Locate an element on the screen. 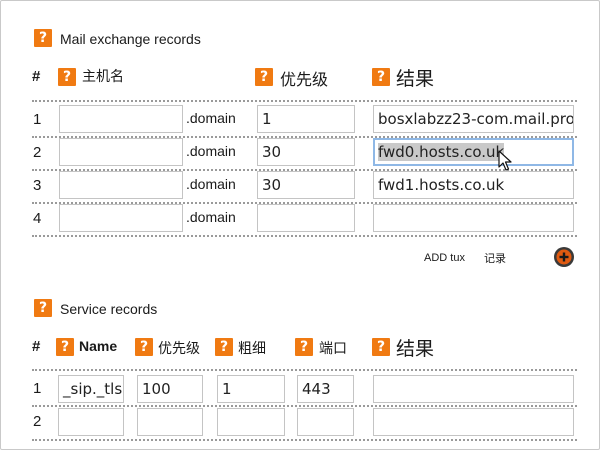 The height and width of the screenshot is (450, 600). srv-weight-input: 1 is located at coordinates (251, 389).